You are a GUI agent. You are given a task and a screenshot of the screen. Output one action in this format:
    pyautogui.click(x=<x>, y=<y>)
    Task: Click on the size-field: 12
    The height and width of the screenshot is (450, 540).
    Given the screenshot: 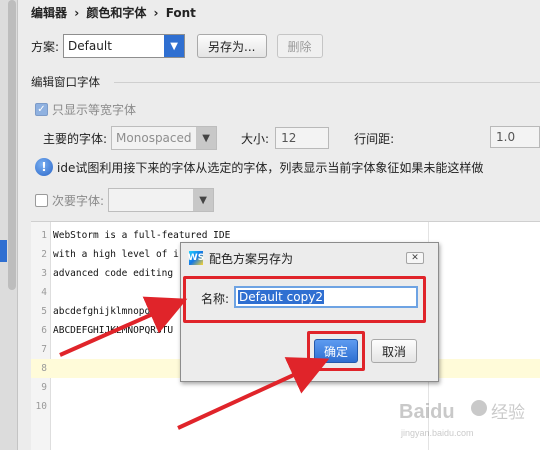 What is the action you would take?
    pyautogui.click(x=302, y=138)
    